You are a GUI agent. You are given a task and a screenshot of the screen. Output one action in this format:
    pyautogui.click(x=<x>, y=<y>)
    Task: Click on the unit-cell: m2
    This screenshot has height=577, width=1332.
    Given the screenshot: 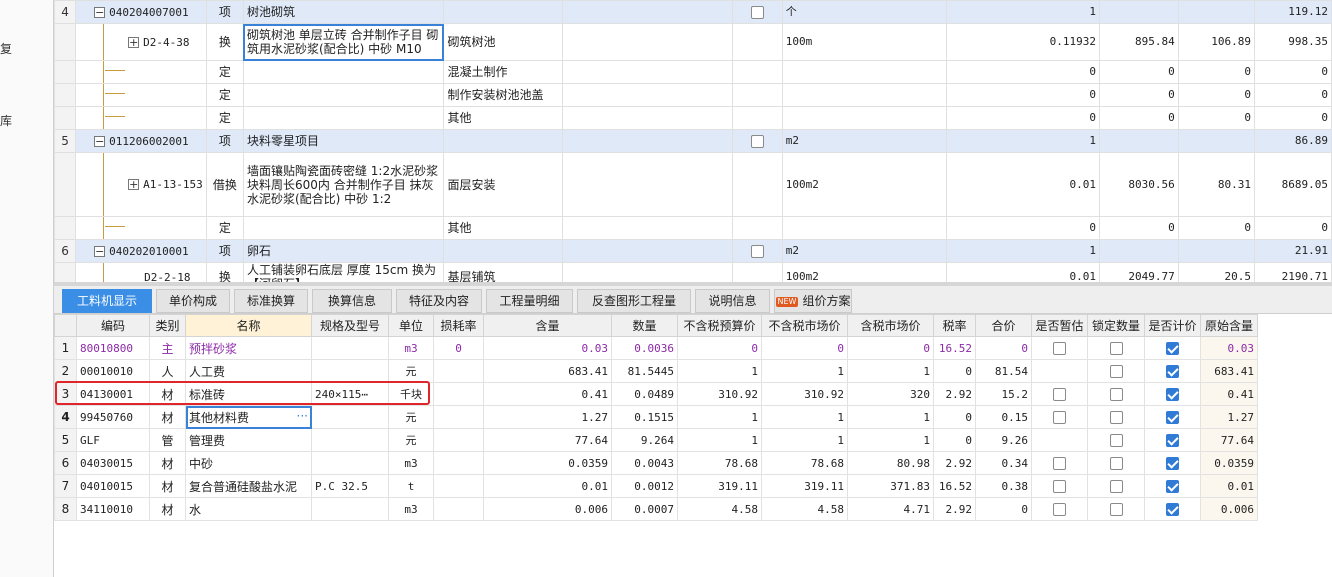 What is the action you would take?
    pyautogui.click(x=864, y=251)
    